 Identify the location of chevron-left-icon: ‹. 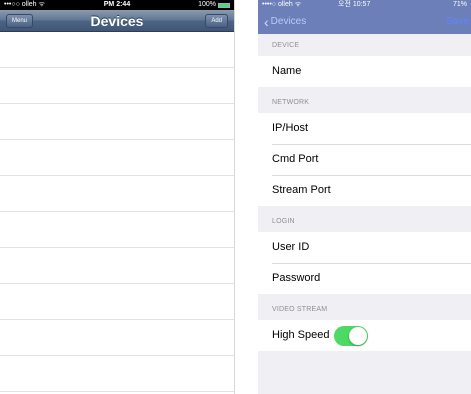
(266, 22).